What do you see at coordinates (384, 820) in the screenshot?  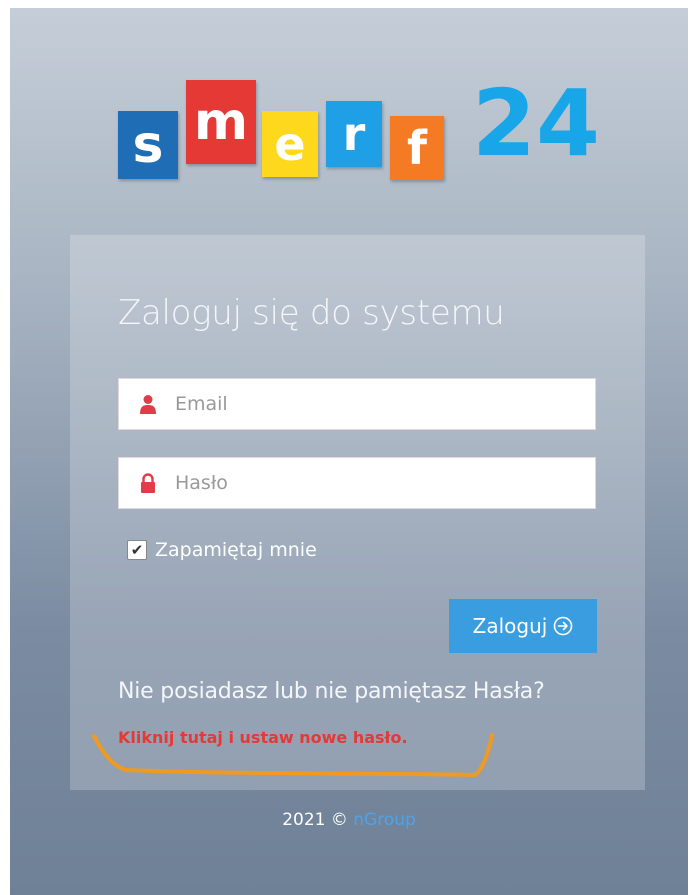 I see `footer-ngroup-link: nGroup` at bounding box center [384, 820].